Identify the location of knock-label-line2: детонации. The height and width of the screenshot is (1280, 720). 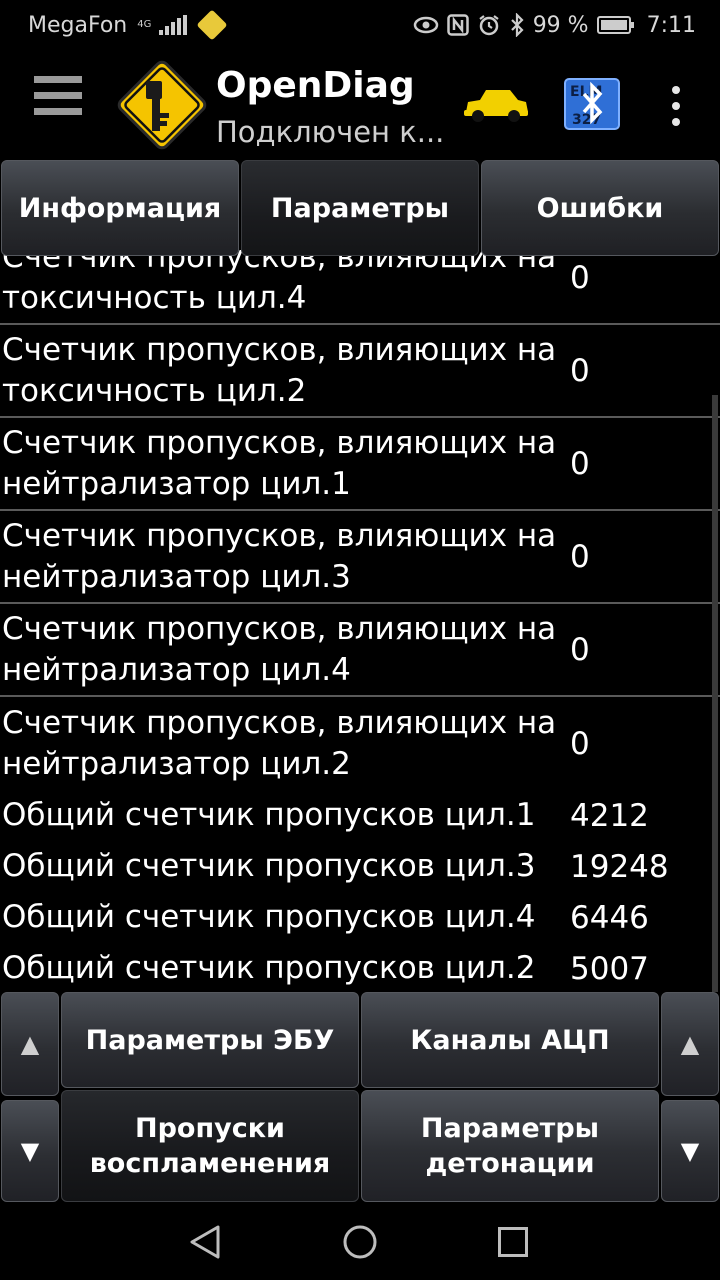
(510, 1163).